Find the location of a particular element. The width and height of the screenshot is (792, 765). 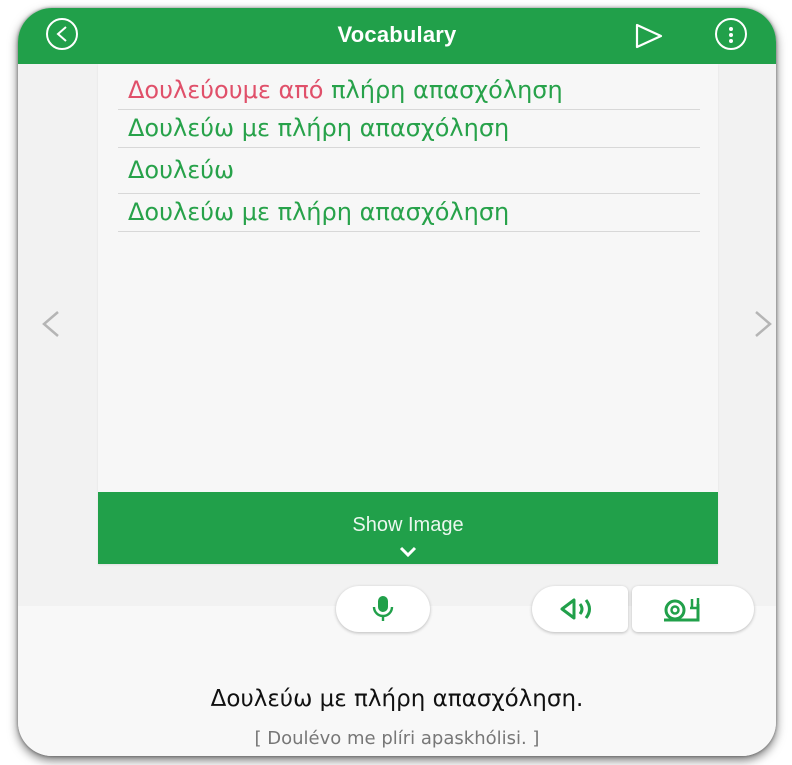

chevron-right-icon is located at coordinates (763, 324).